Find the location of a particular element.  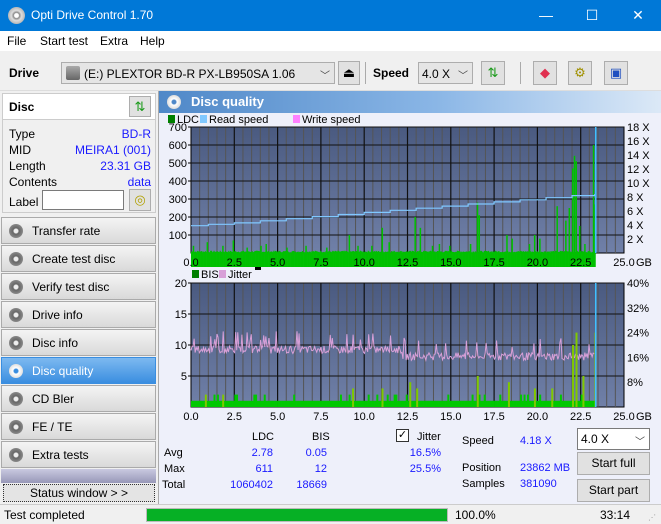

nav-disc-info: Disc info is located at coordinates (78, 342).